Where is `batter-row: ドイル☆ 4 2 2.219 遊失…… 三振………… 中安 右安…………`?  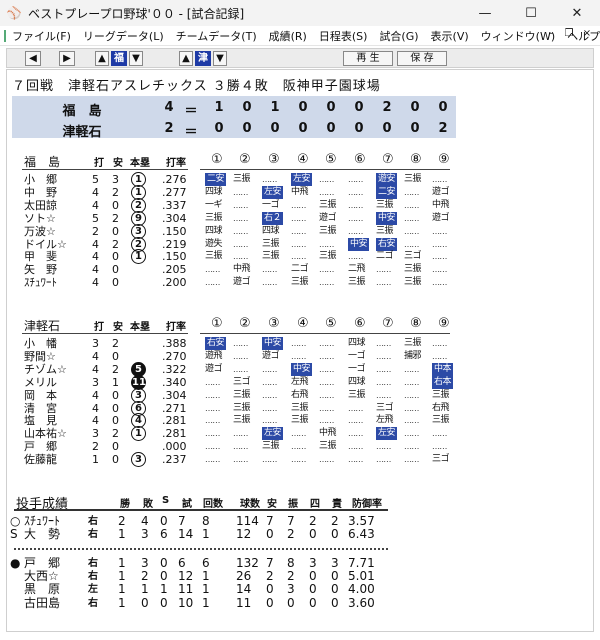 batter-row: ドイル☆ 4 2 2.219 遊失…… 三振………… 中安 右安………… is located at coordinates (300, 244).